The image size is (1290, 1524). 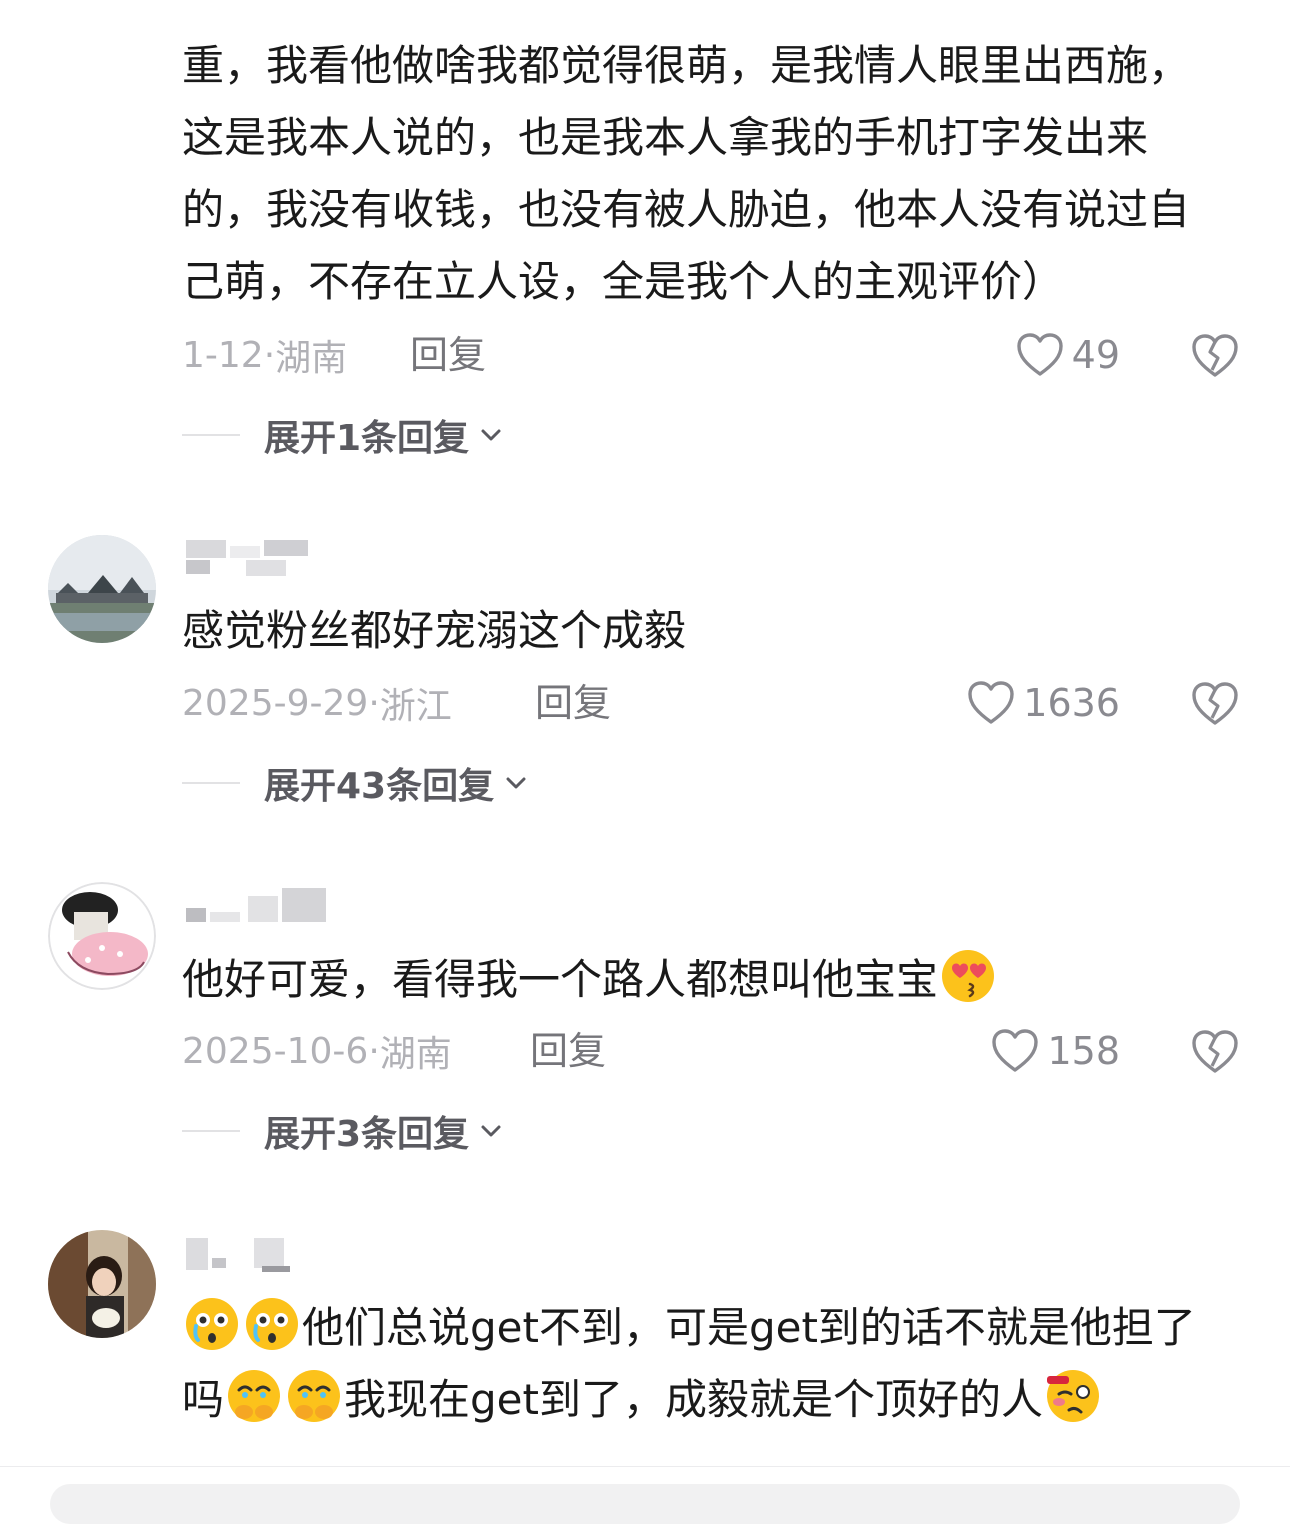 What do you see at coordinates (623, 281) in the screenshot?
I see `comment-text-line: 己萌，不存在立人设，全是我个人的主观评价）` at bounding box center [623, 281].